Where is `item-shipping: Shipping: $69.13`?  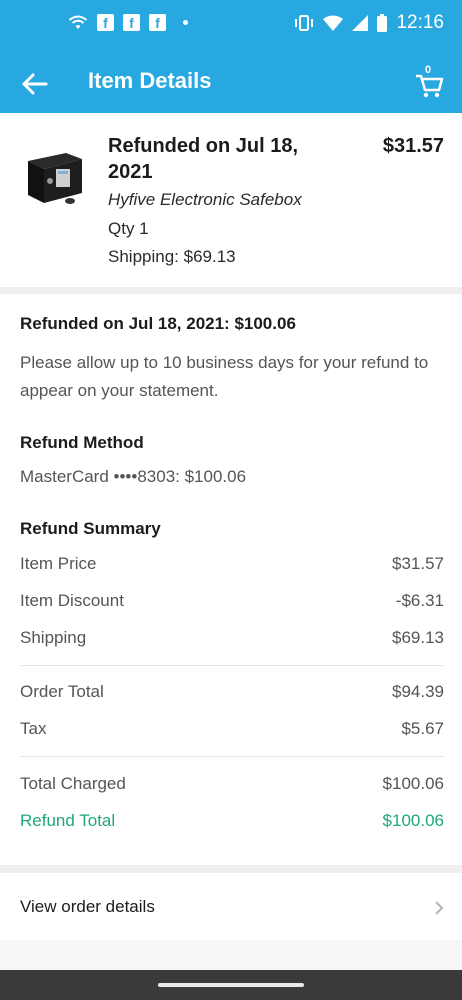
item-shipping: Shipping: $69.13 is located at coordinates (172, 256).